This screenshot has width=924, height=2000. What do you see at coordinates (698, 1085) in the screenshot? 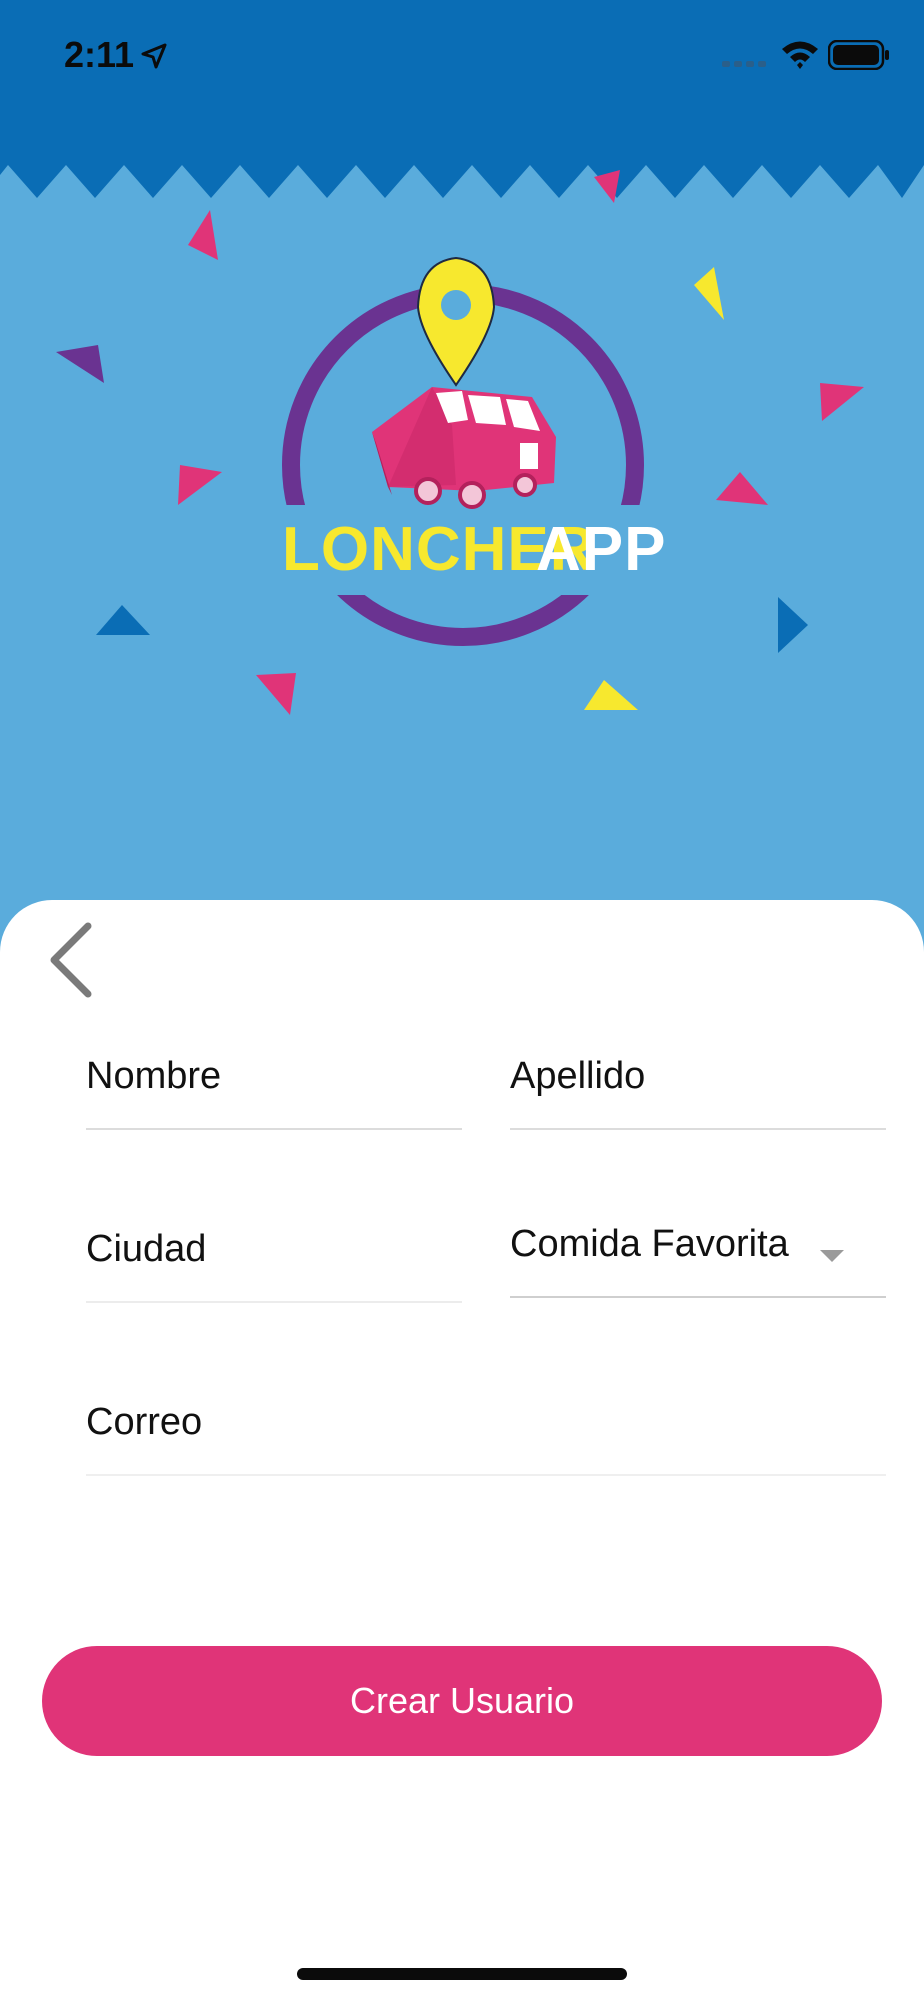
I see `last-name-field: Apellido` at bounding box center [698, 1085].